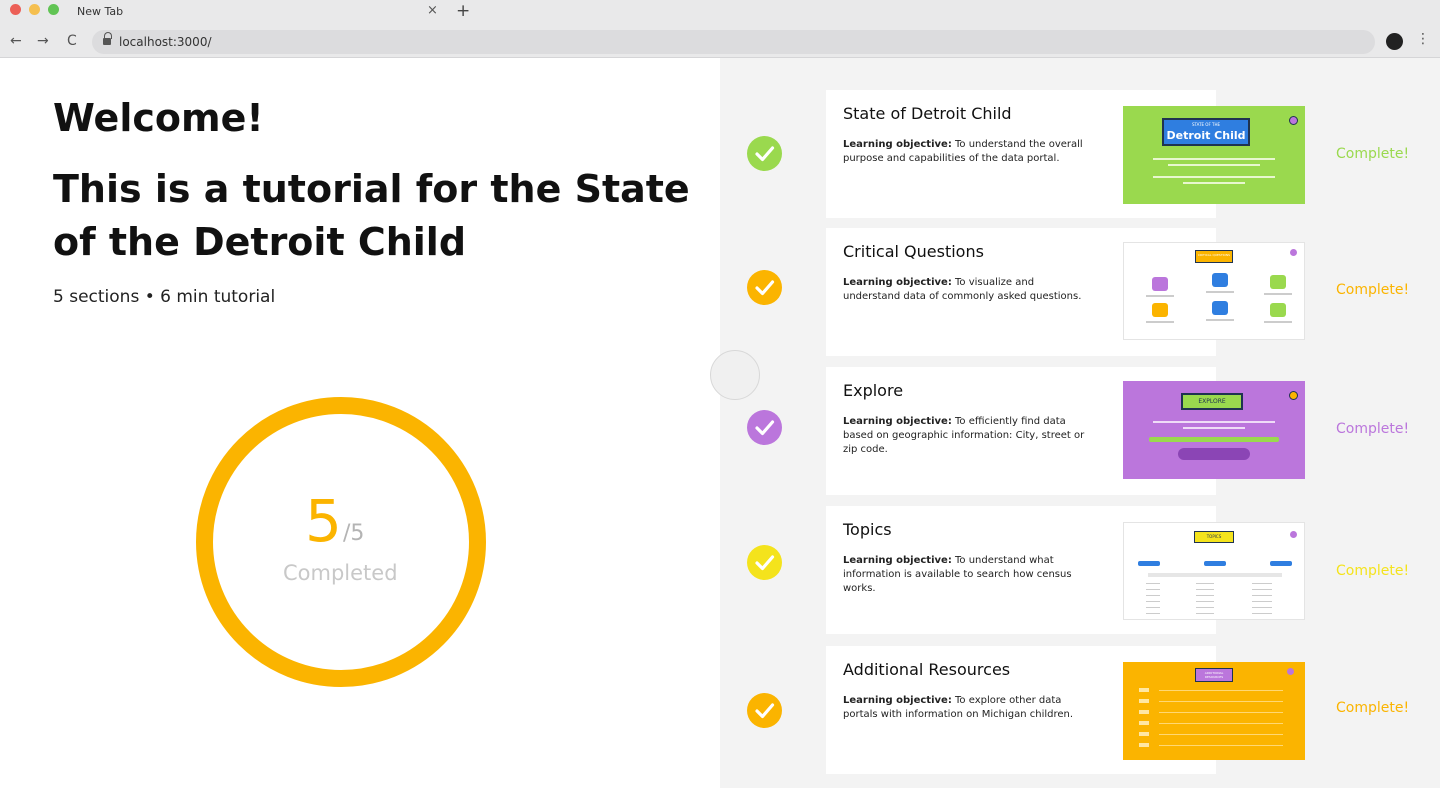 This screenshot has width=1440, height=788. What do you see at coordinates (53, 9) in the screenshot?
I see `maximize-window-button` at bounding box center [53, 9].